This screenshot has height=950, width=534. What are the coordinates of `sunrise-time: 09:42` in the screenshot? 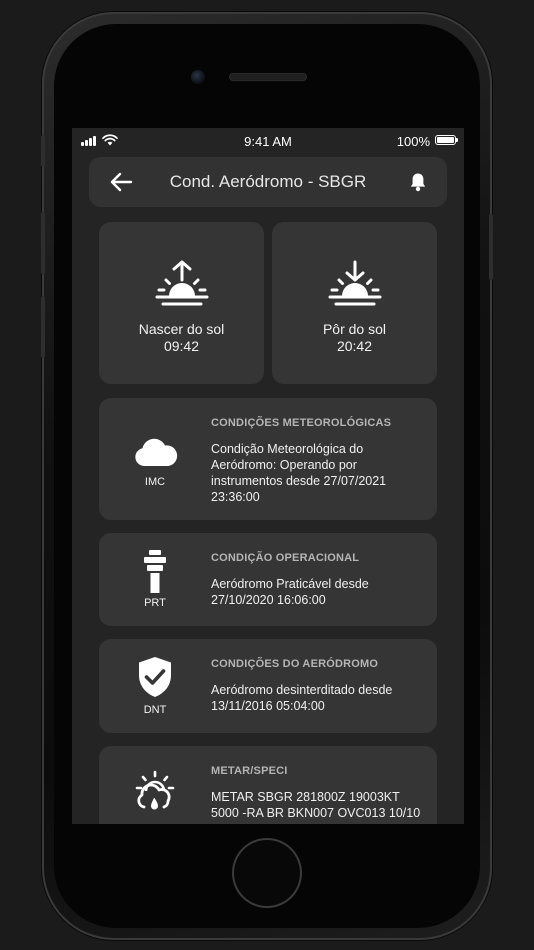 It's located at (181, 346).